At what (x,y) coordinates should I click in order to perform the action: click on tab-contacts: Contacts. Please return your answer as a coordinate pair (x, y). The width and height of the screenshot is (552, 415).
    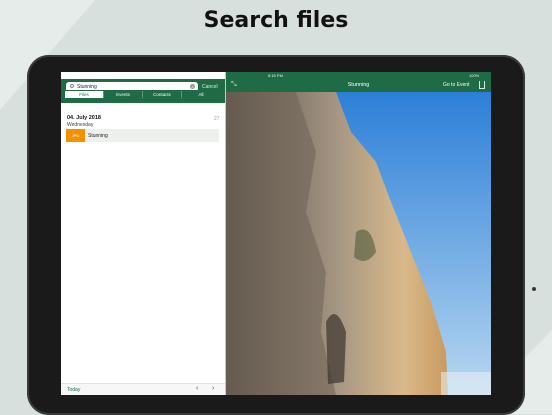
    Looking at the image, I should click on (161, 94).